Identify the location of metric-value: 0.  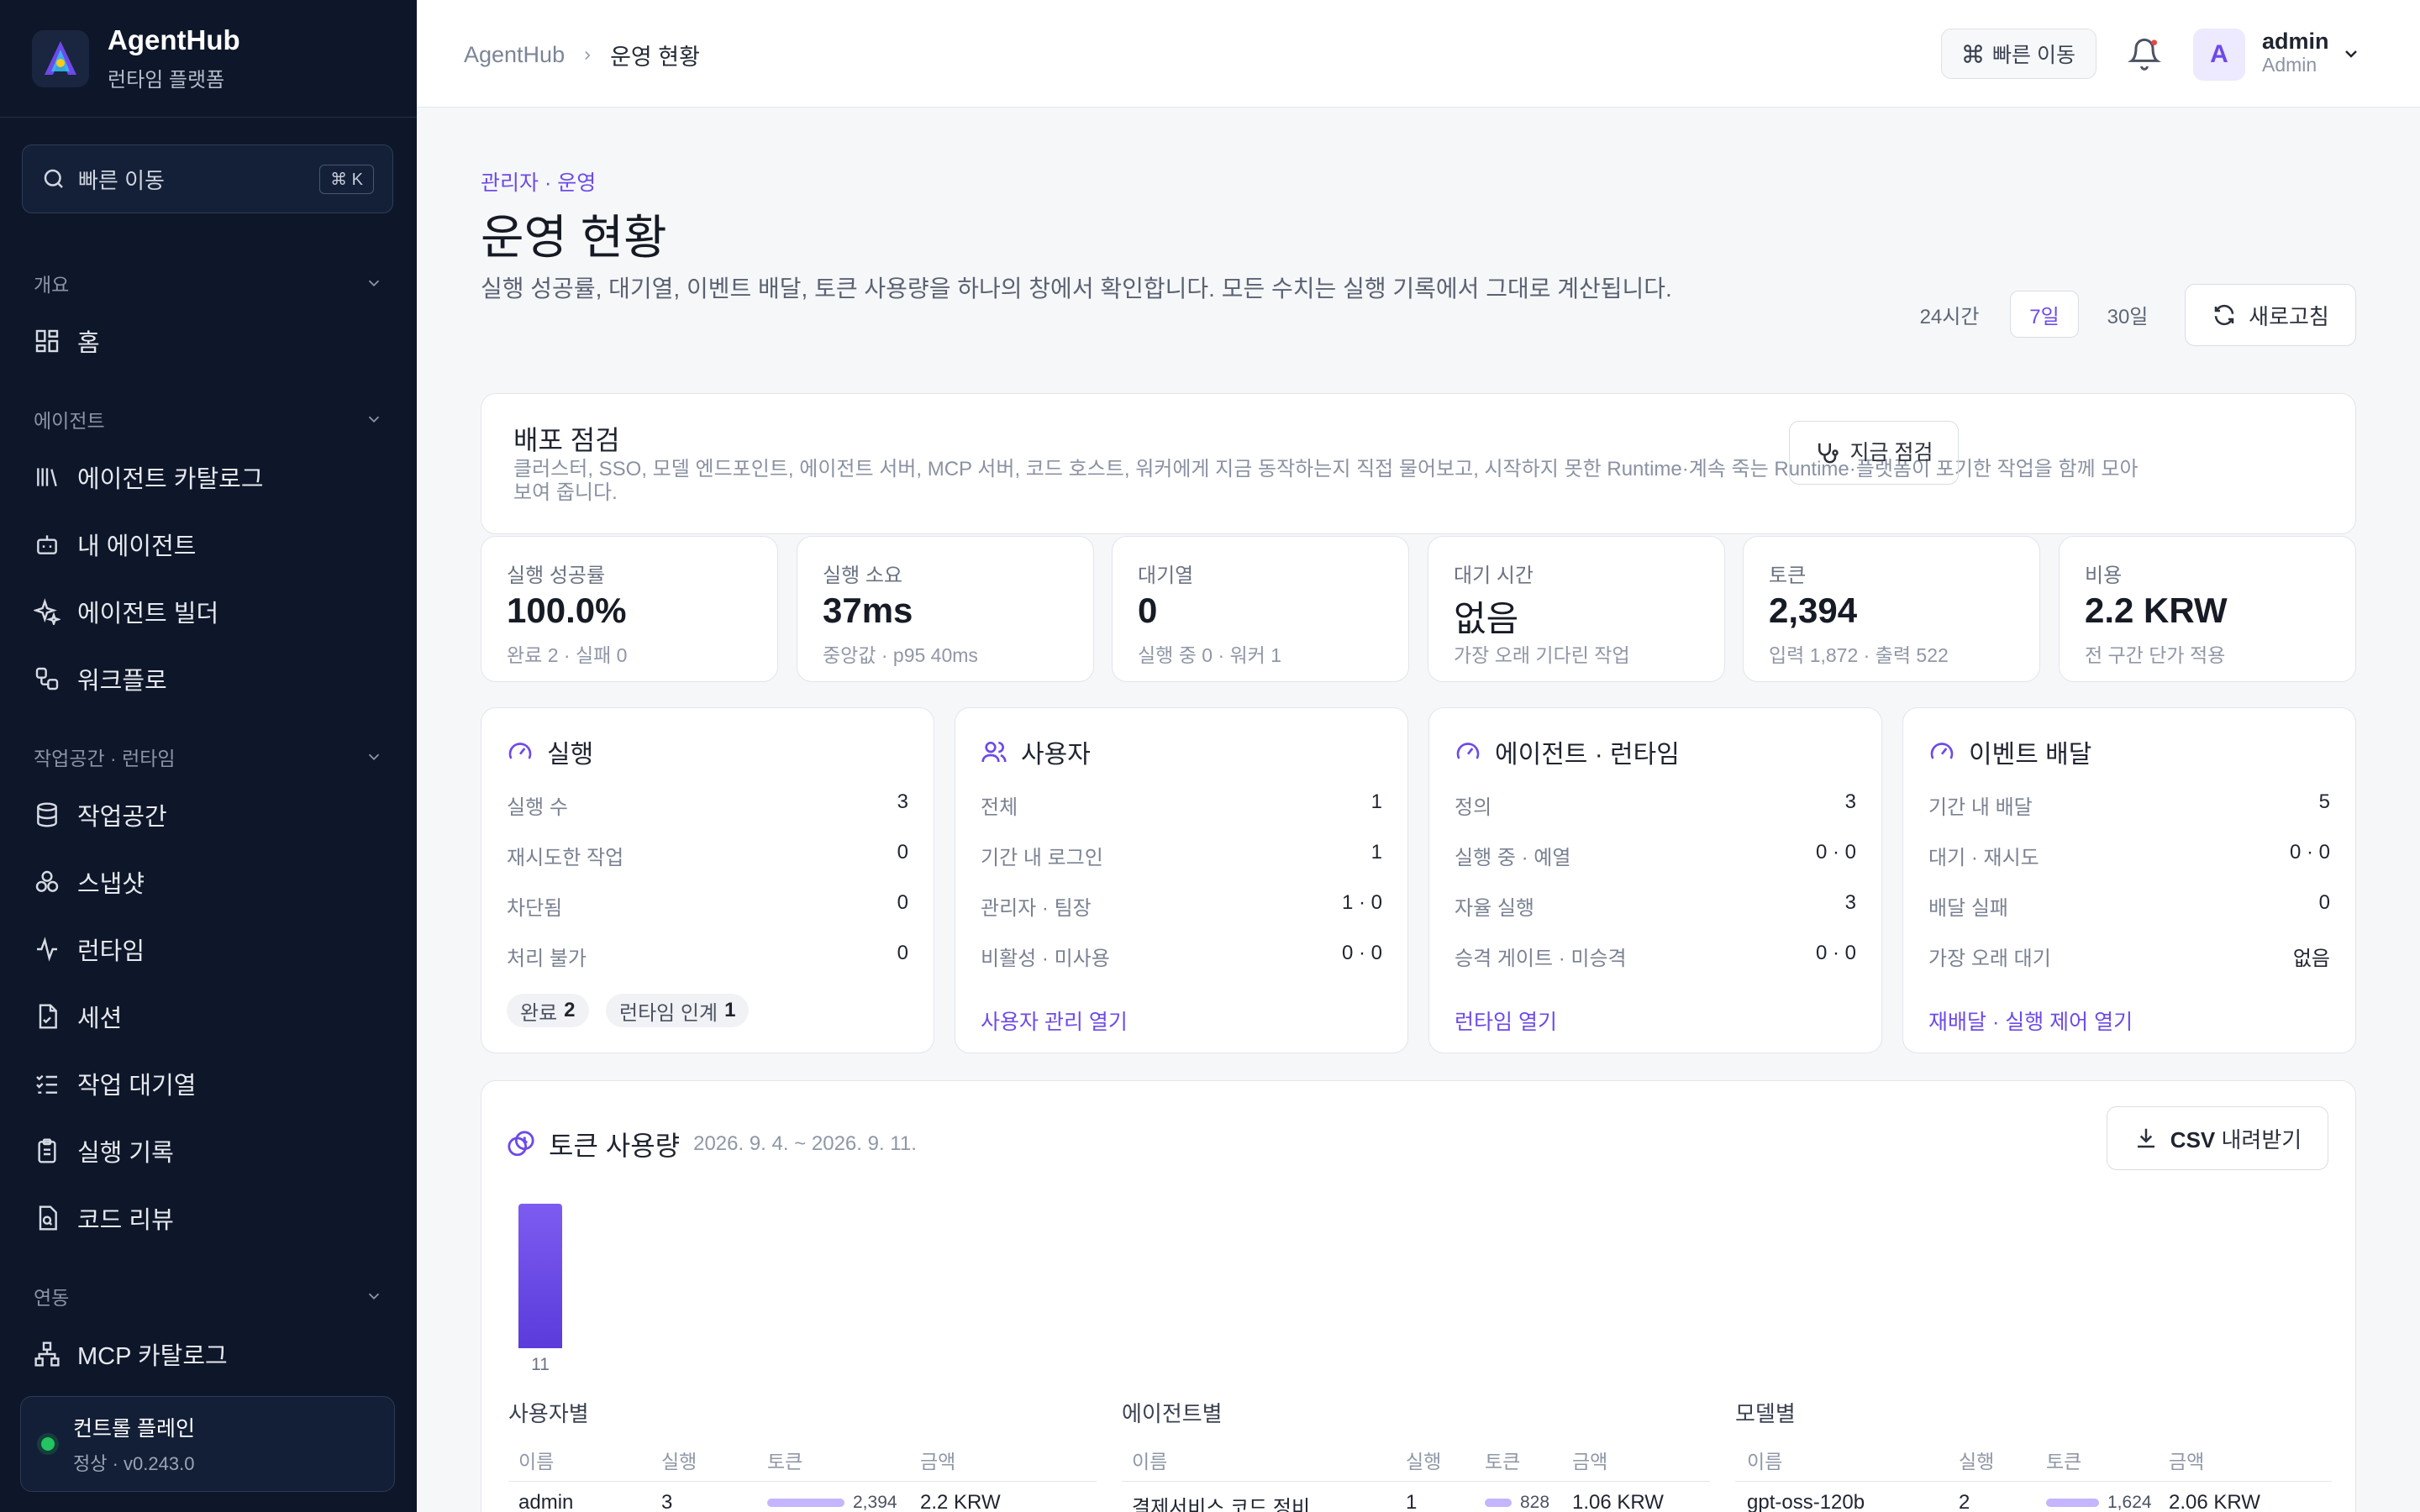
(1148, 610).